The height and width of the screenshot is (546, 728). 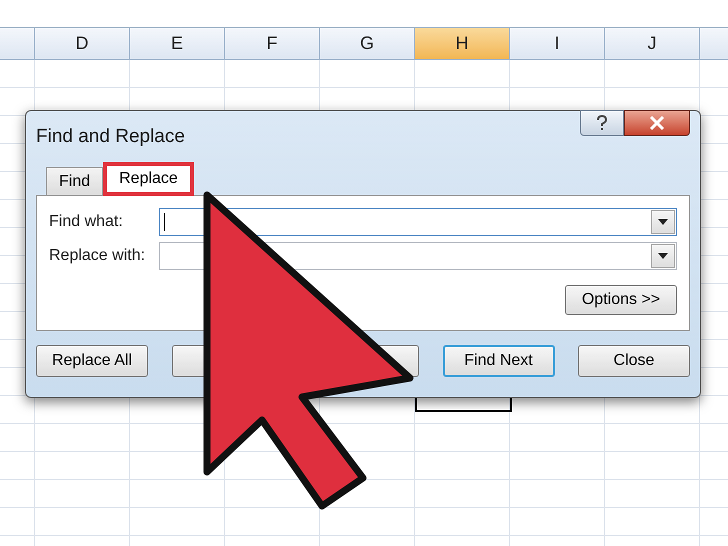 I want to click on help-button, so click(x=602, y=123).